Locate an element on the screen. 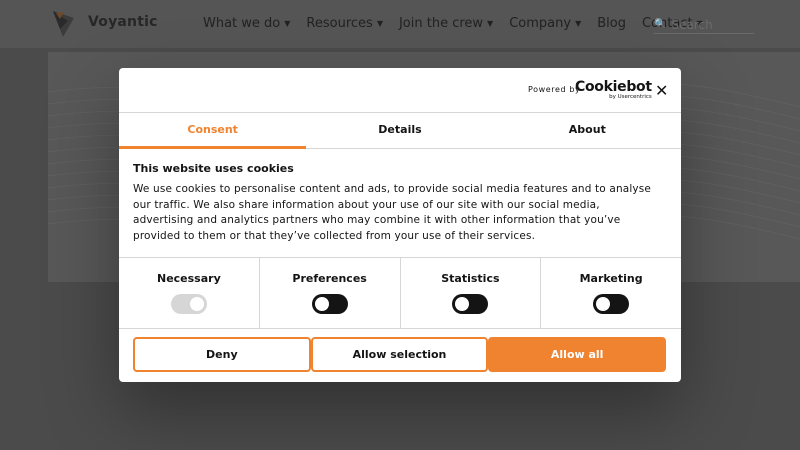 The image size is (800, 450). nav-item-blog: Blog is located at coordinates (611, 23).